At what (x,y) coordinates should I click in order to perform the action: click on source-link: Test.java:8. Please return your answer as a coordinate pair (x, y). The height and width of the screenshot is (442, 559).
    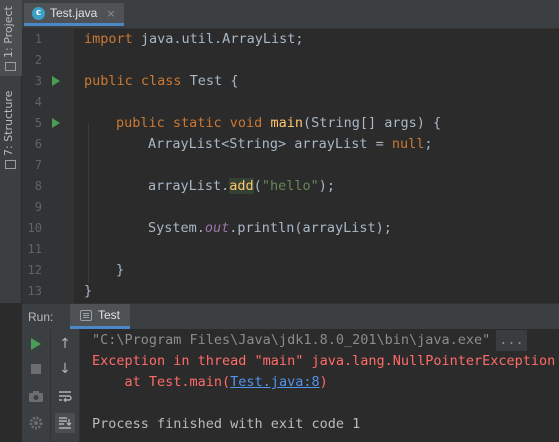
    Looking at the image, I should click on (274, 382).